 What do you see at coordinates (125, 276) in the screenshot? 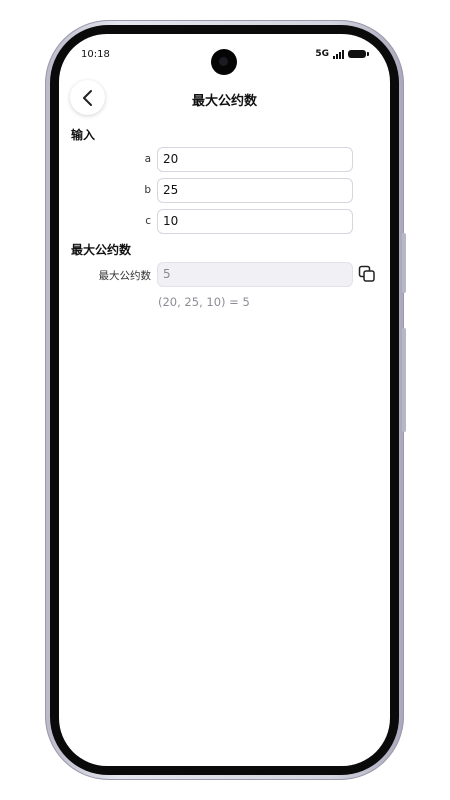
I see `result-label: 最大公约数` at bounding box center [125, 276].